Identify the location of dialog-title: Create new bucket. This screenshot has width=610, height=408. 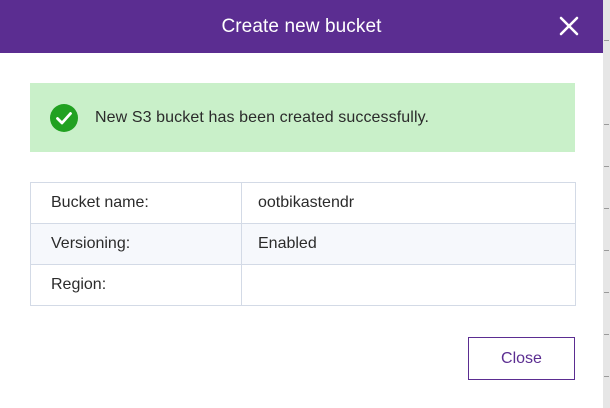
(301, 26).